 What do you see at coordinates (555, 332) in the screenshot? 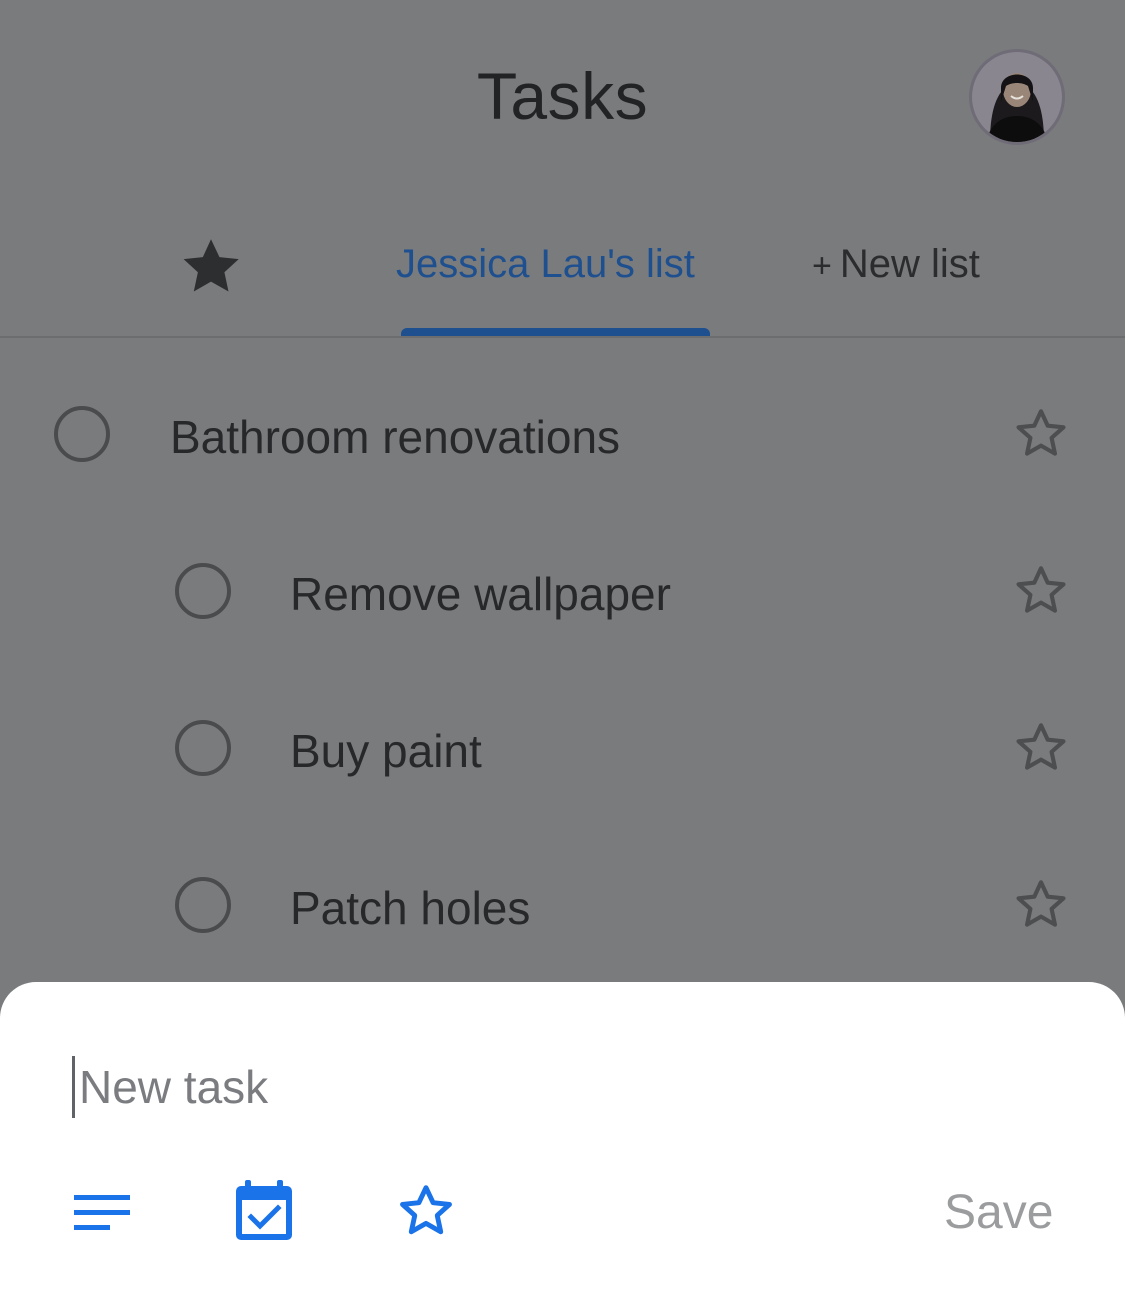
I see `active-tab-indicator` at bounding box center [555, 332].